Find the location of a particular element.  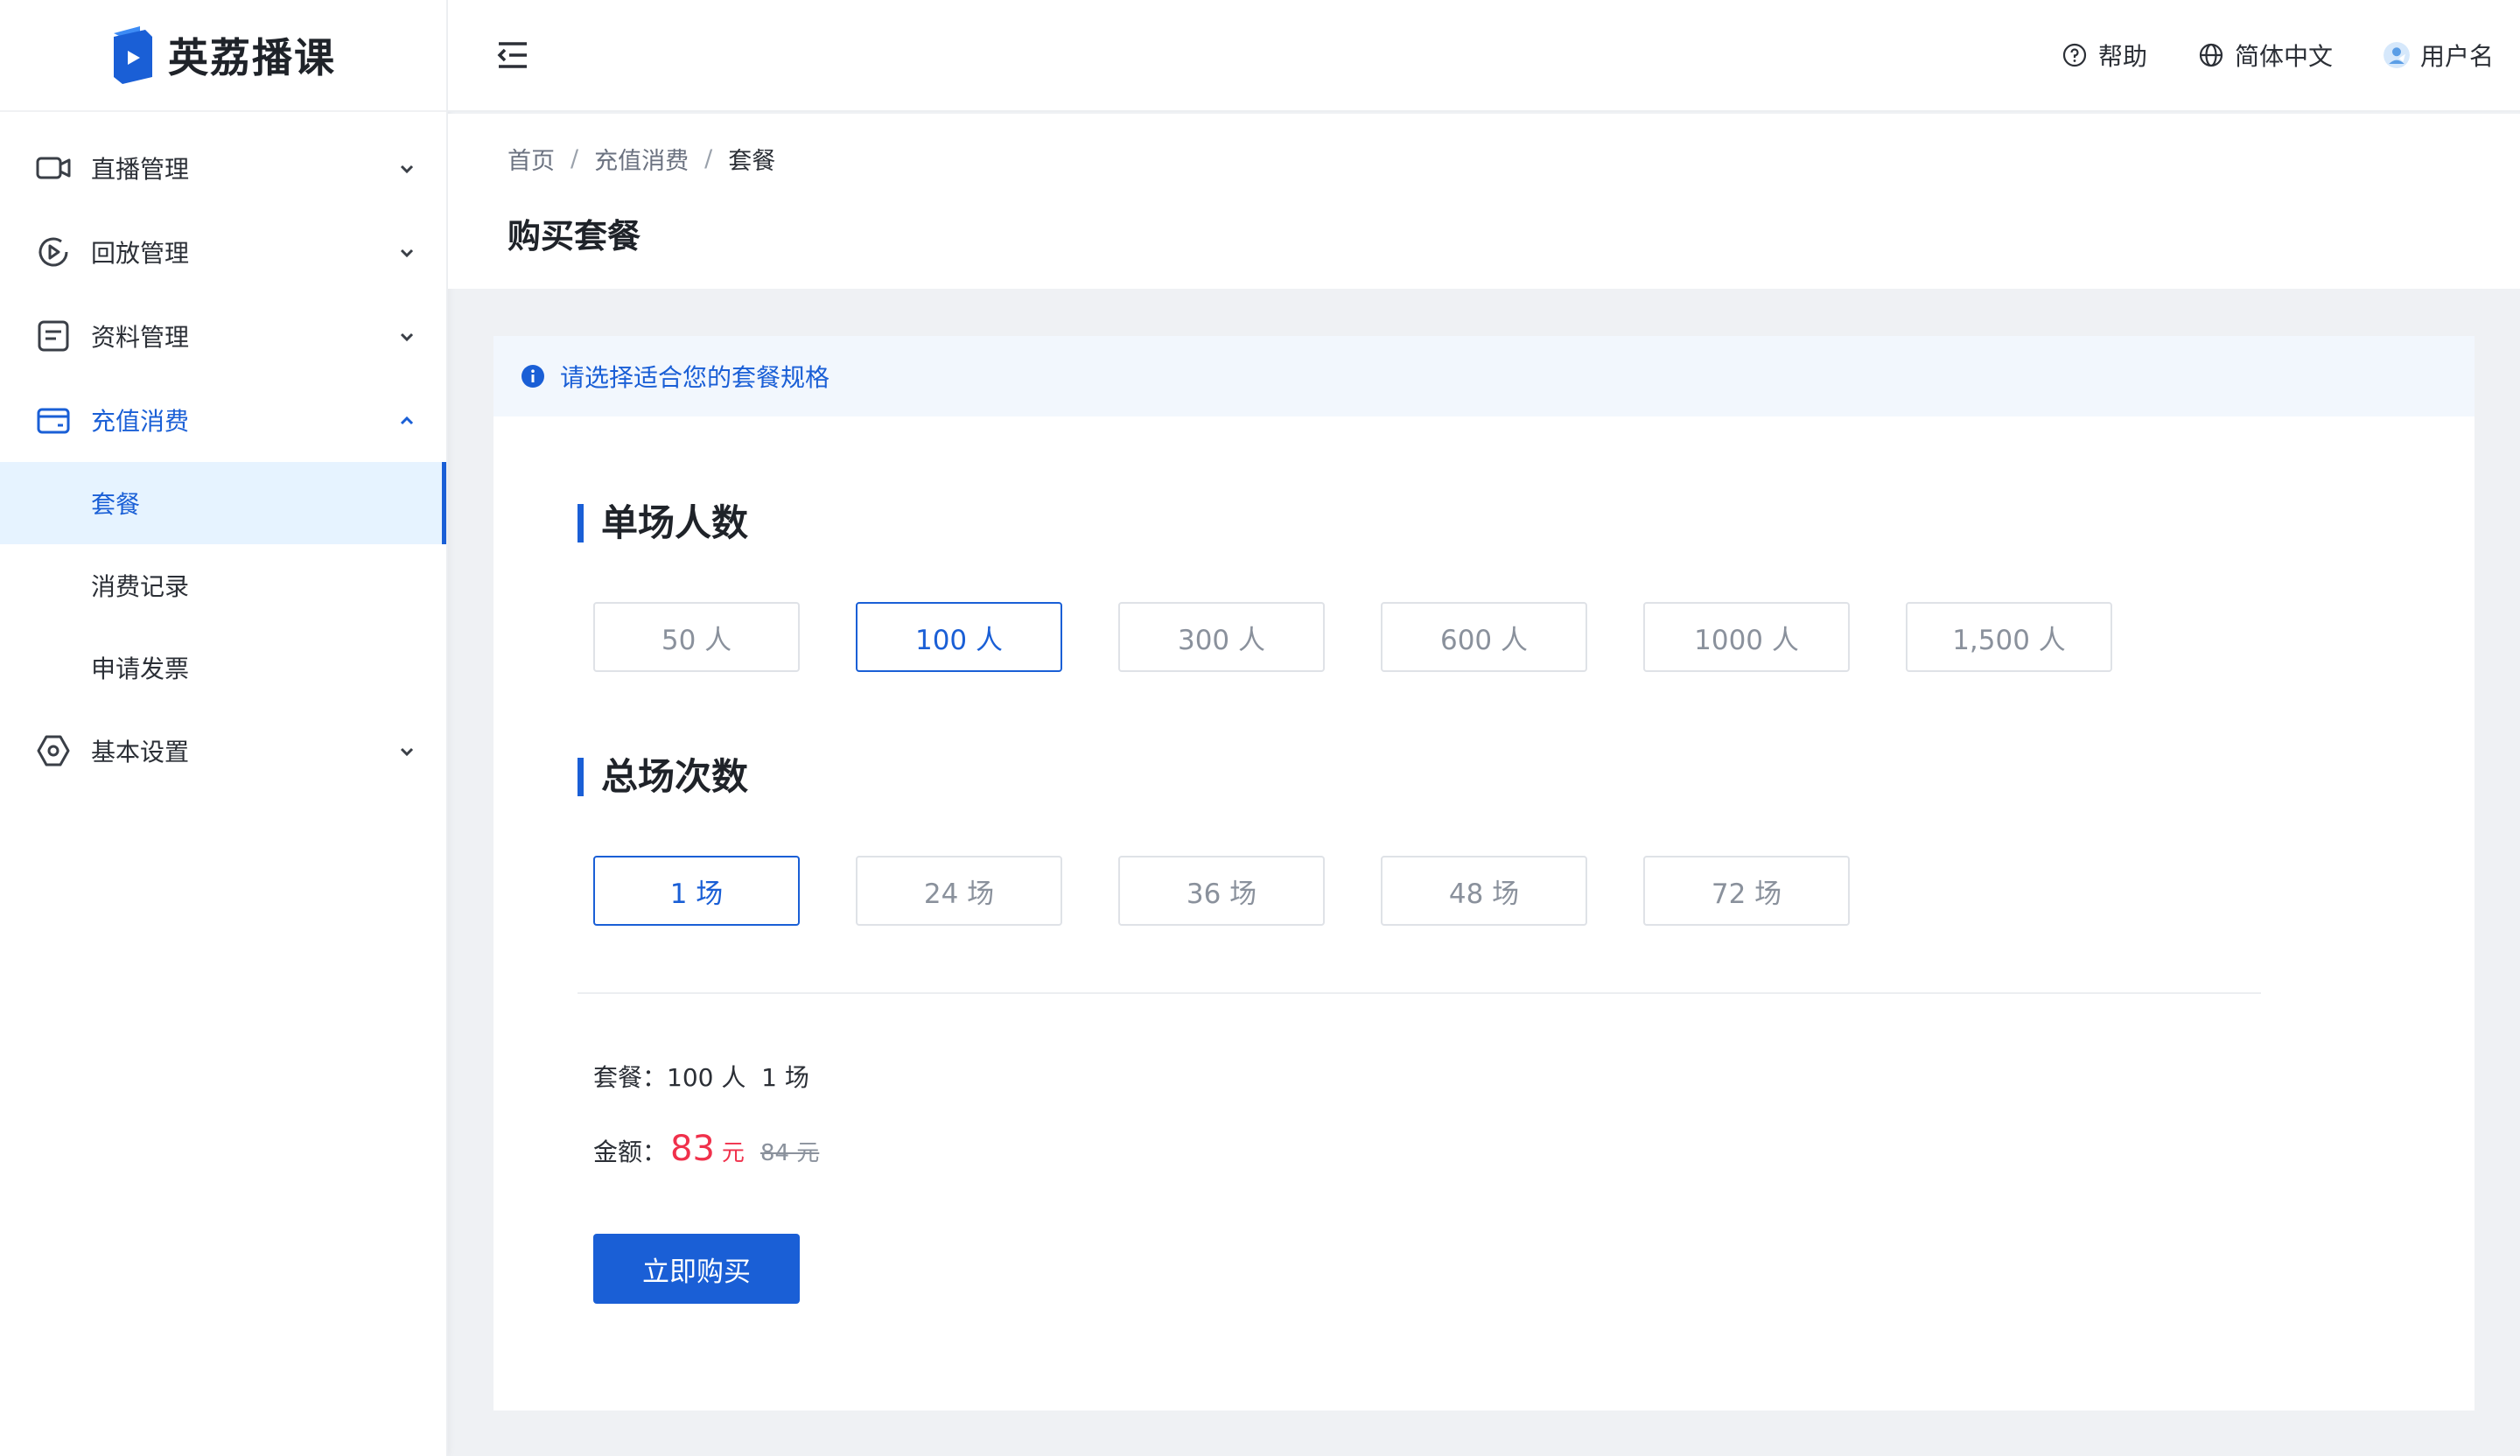

language-label: 简体中文 is located at coordinates (2283, 56).